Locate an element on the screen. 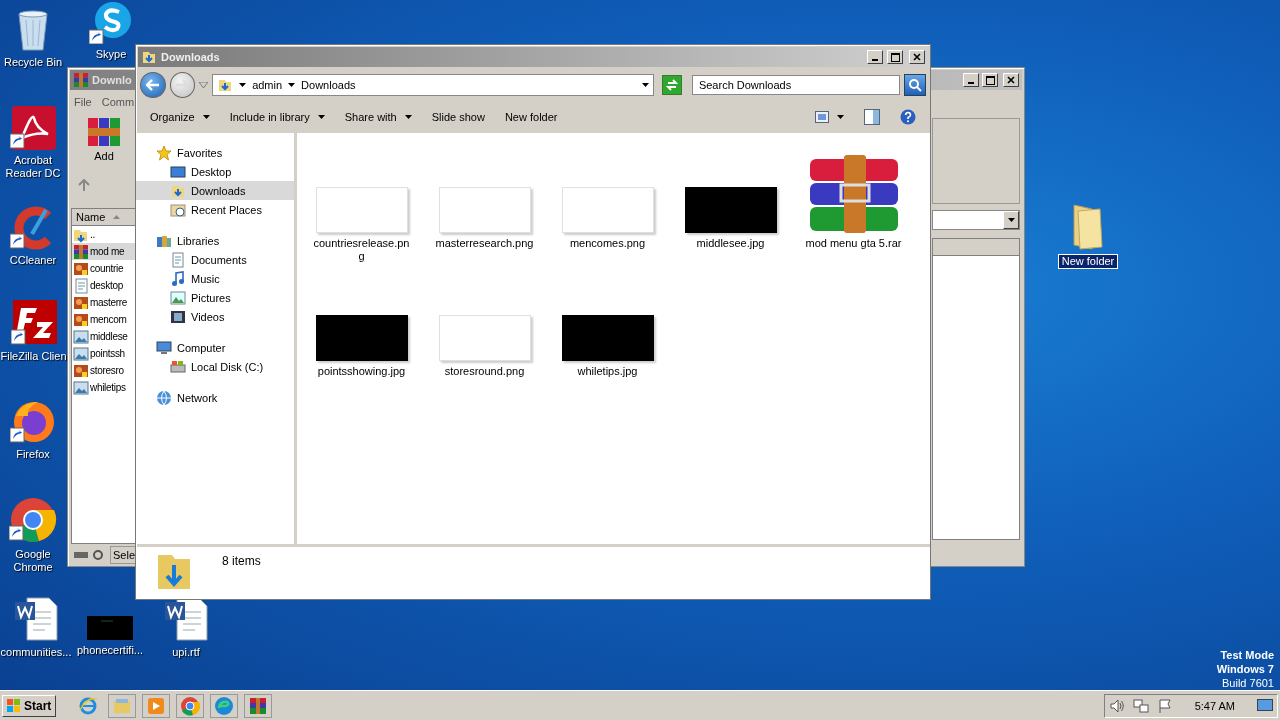 The image size is (1280, 720). toolbar-button: New folder is located at coordinates (531, 117).